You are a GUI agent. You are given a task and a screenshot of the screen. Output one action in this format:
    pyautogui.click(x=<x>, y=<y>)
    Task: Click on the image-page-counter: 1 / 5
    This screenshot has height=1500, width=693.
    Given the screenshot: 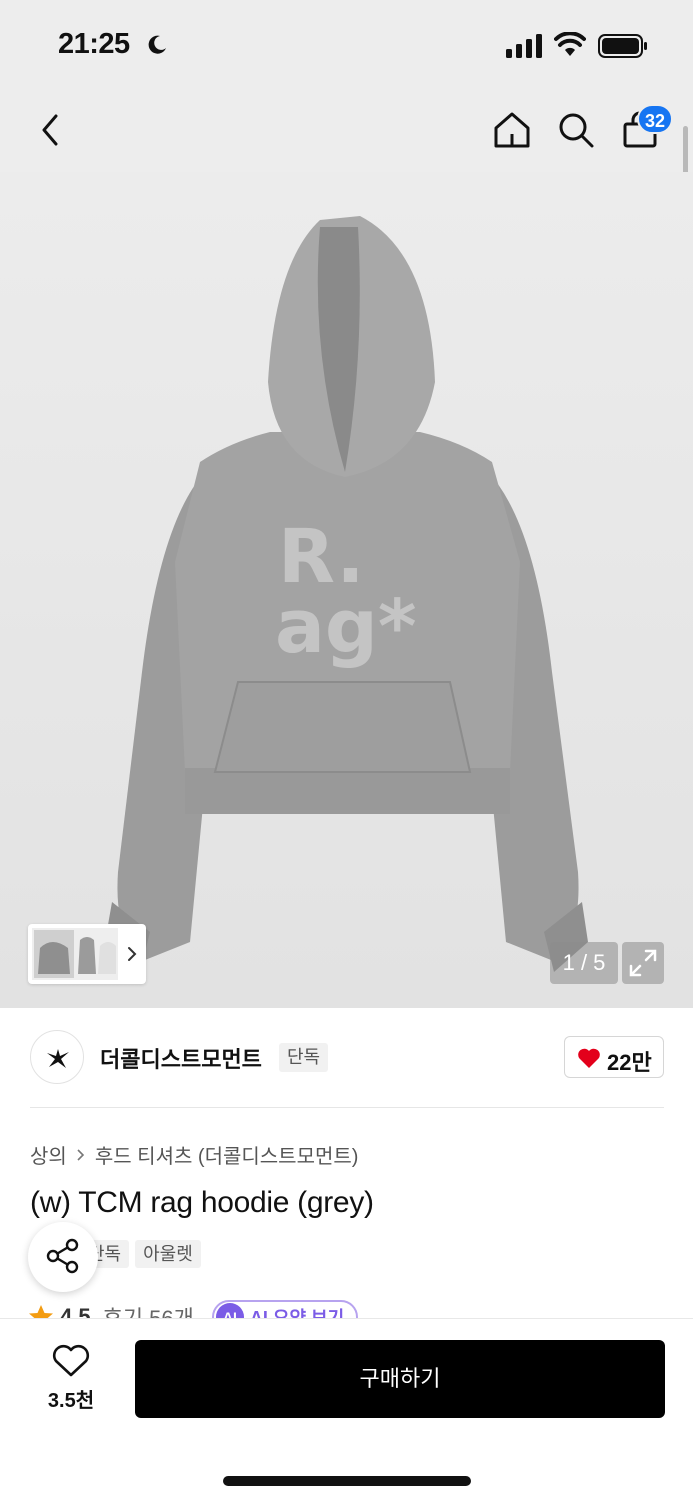 What is the action you would take?
    pyautogui.click(x=584, y=963)
    